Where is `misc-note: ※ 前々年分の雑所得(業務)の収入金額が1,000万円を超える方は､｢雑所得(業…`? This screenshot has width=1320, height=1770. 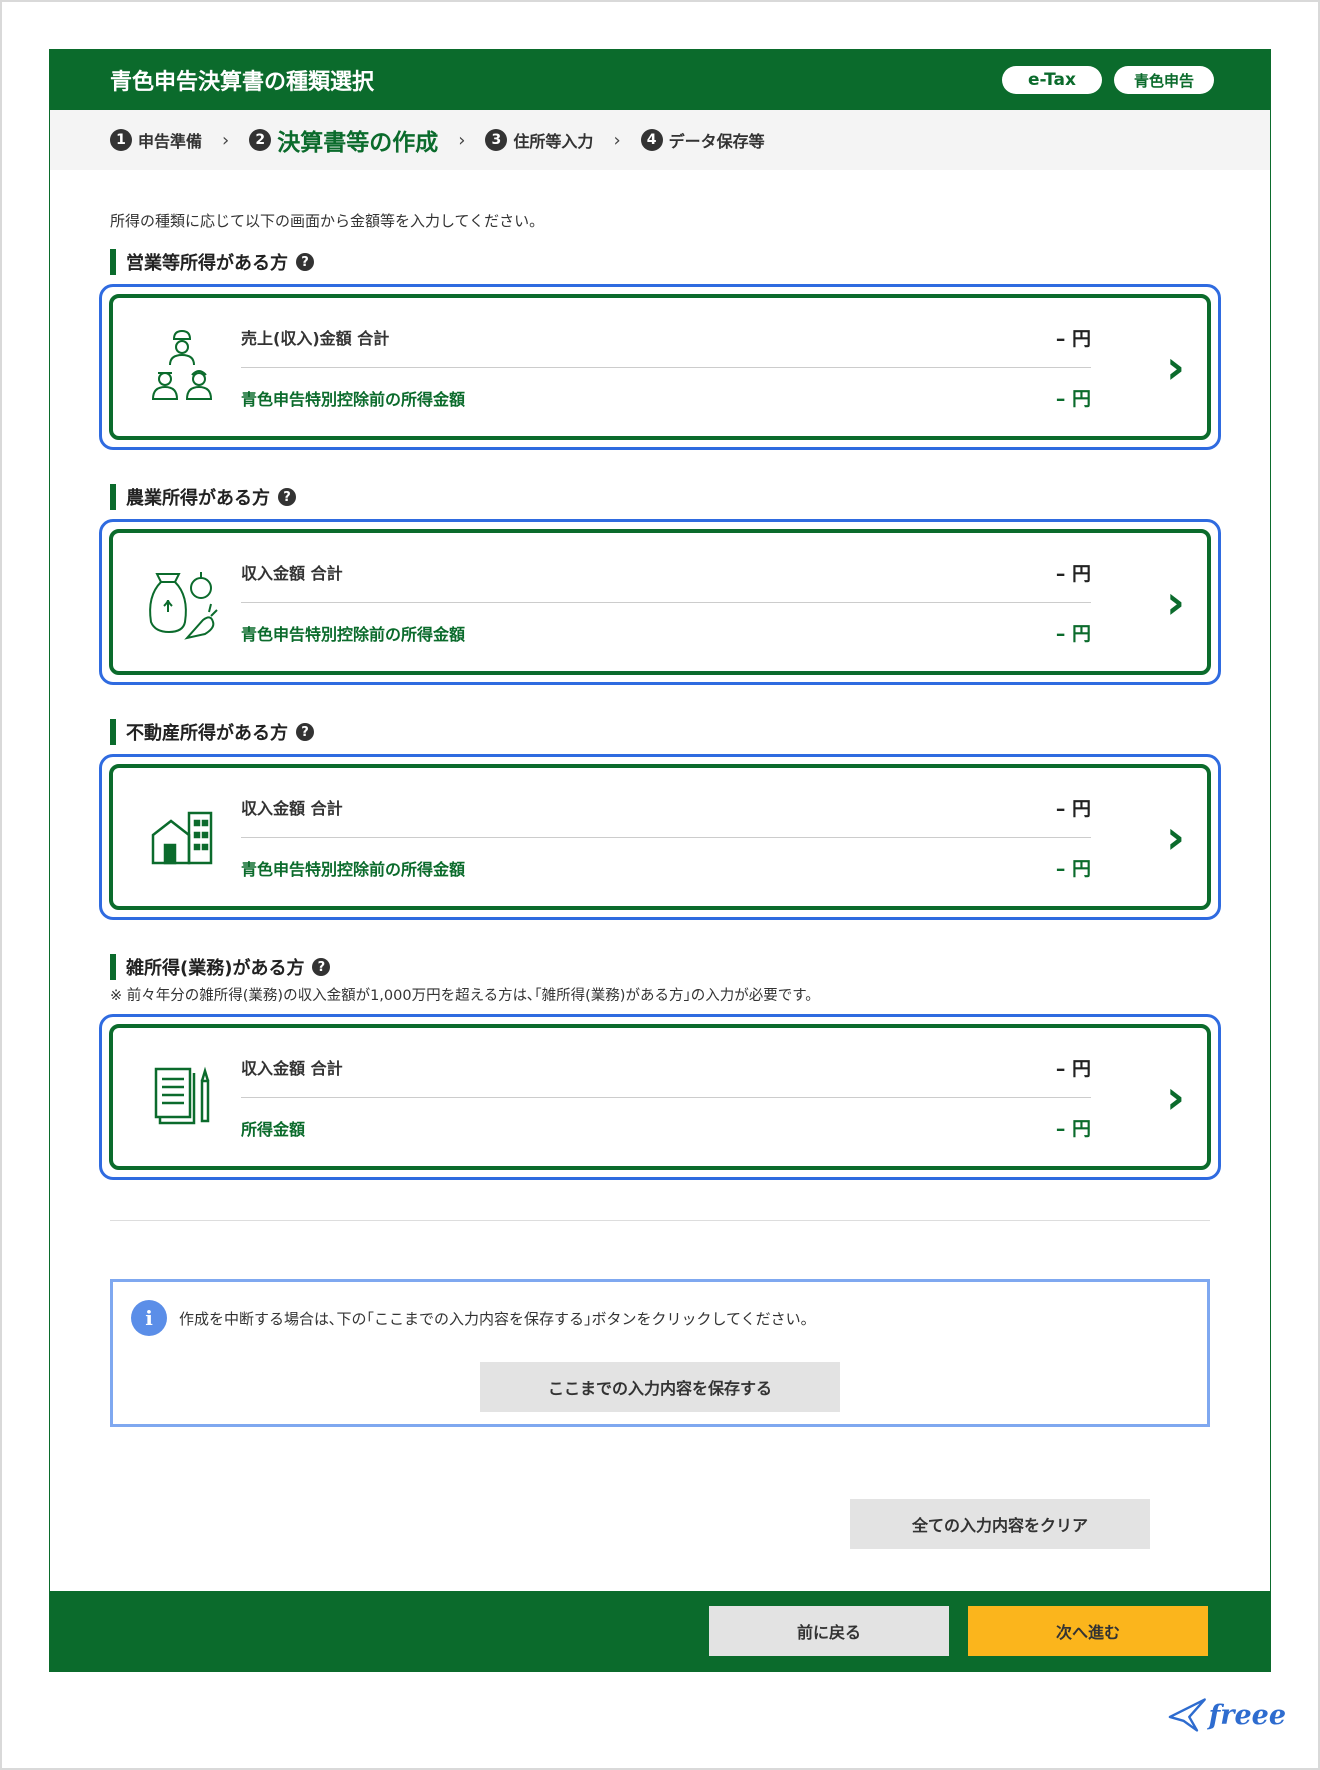
misc-note: ※ 前々年分の雑所得(業務)の収入金額が1,000万円を超える方は､｢雑所得(業… is located at coordinates (465, 996).